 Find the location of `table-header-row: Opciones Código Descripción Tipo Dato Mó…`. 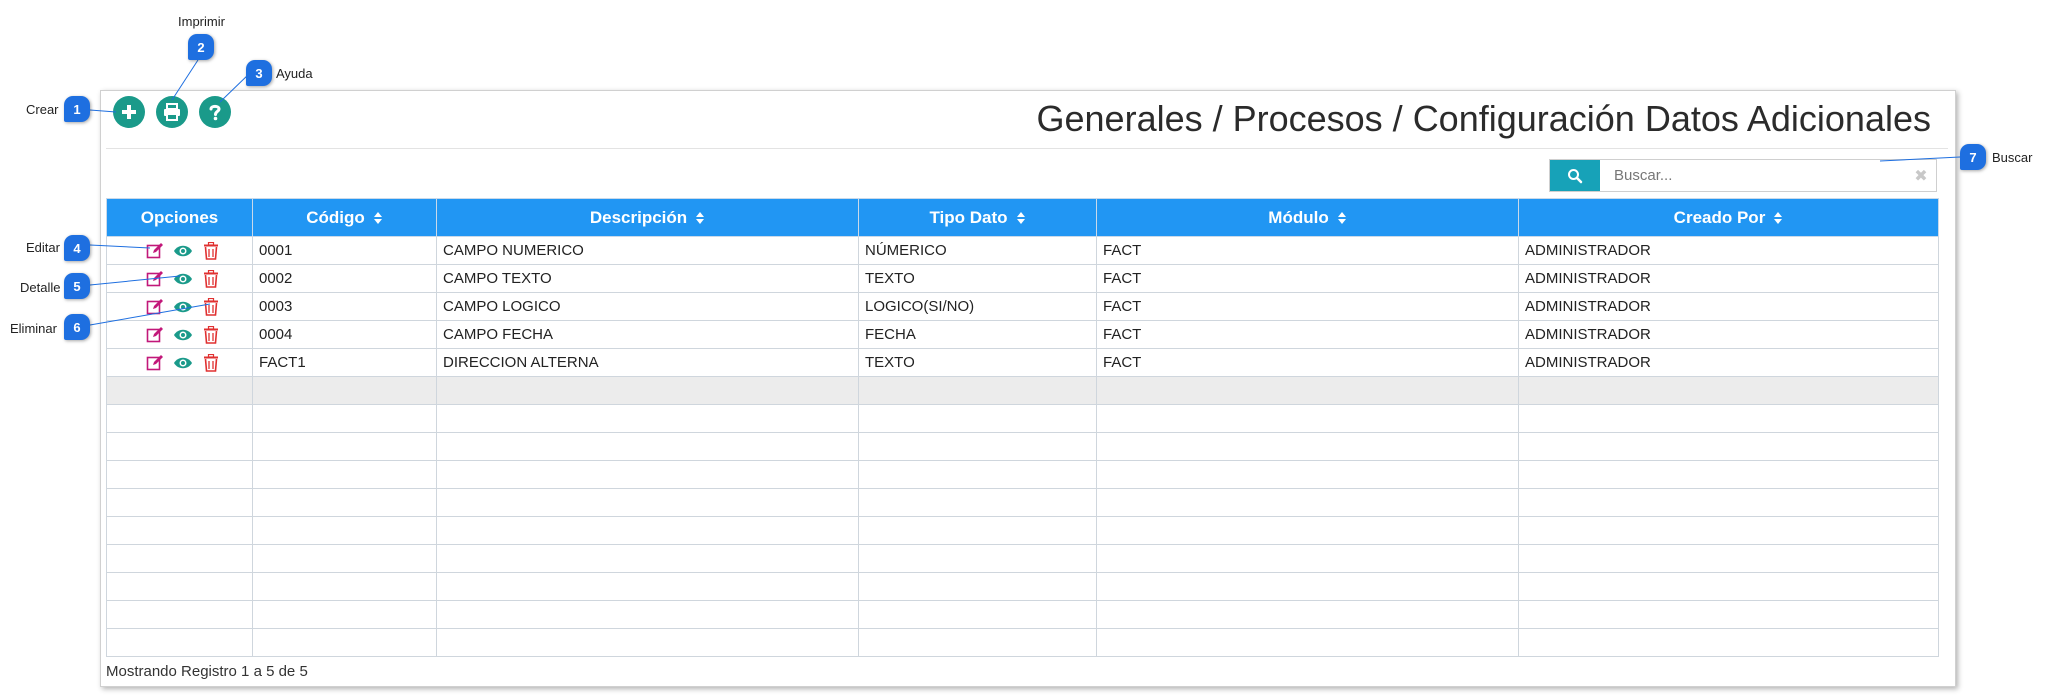

table-header-row: Opciones Código Descripción Tipo Dato Mó… is located at coordinates (1022, 217).